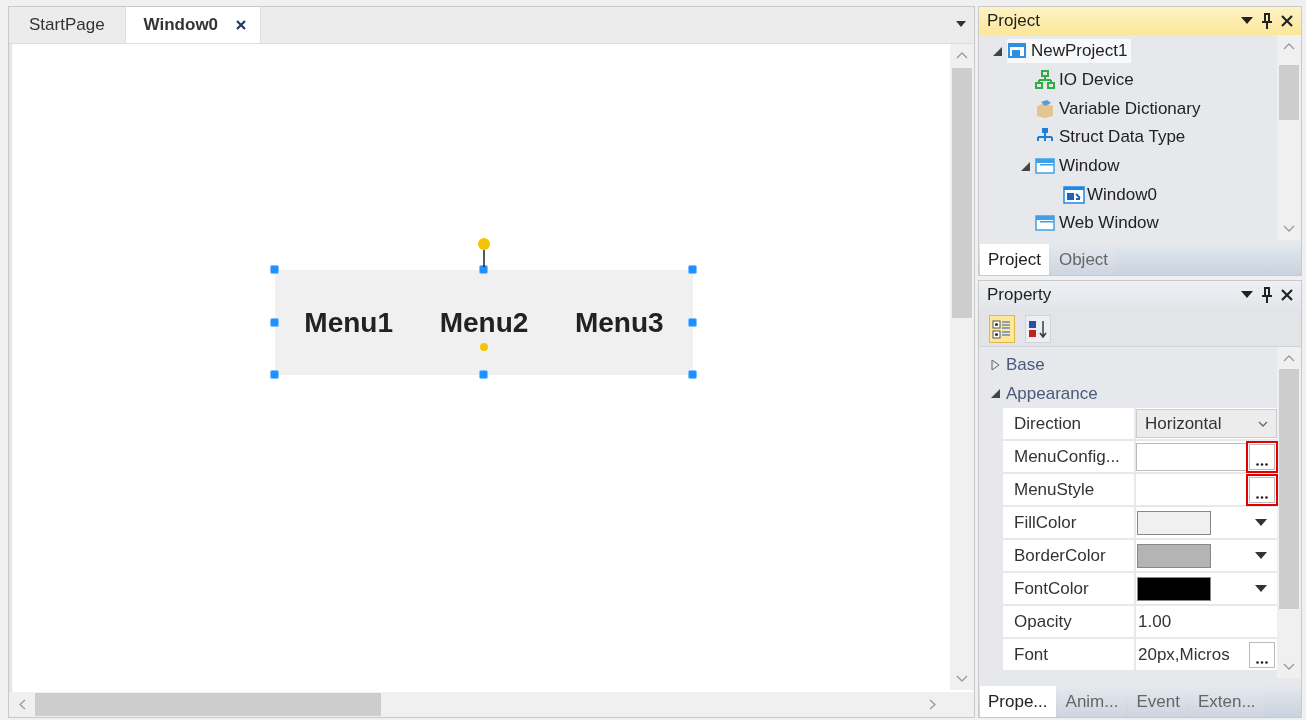 The height and width of the screenshot is (720, 1306). Describe the element at coordinates (1183, 654) in the screenshot. I see `property-value: 20px,Micros` at that location.